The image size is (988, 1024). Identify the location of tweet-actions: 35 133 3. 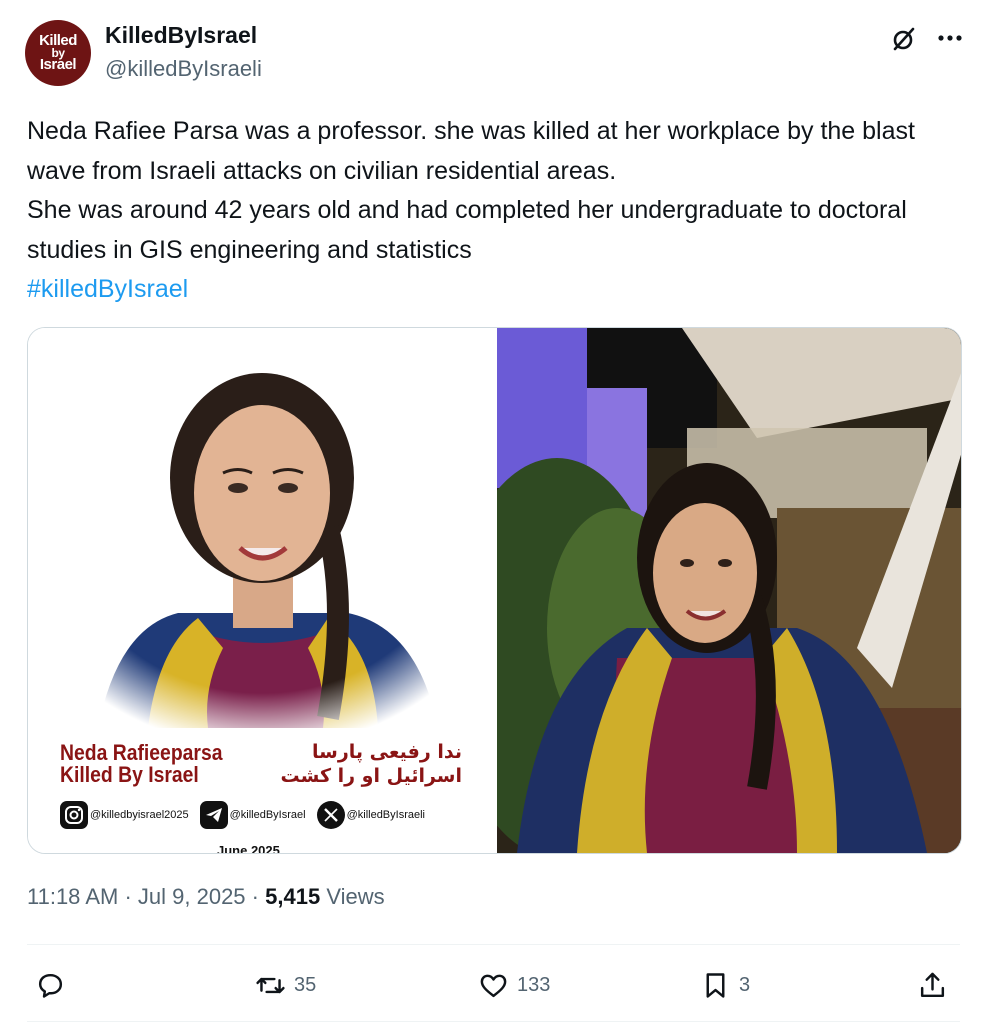
(493, 985).